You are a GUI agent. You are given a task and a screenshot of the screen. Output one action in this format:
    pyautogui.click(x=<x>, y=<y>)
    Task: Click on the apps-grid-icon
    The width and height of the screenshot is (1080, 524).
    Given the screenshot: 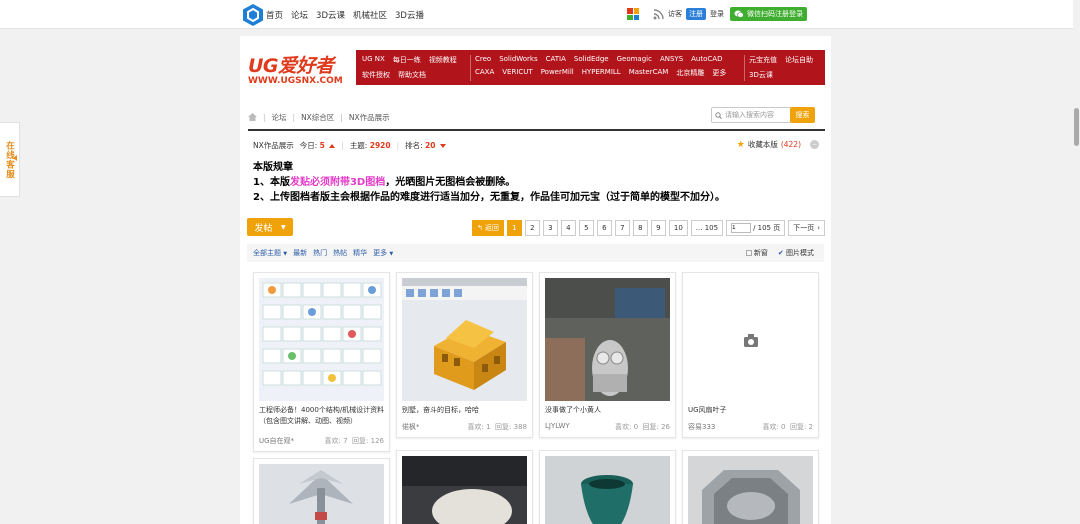 What is the action you would take?
    pyautogui.click(x=633, y=14)
    